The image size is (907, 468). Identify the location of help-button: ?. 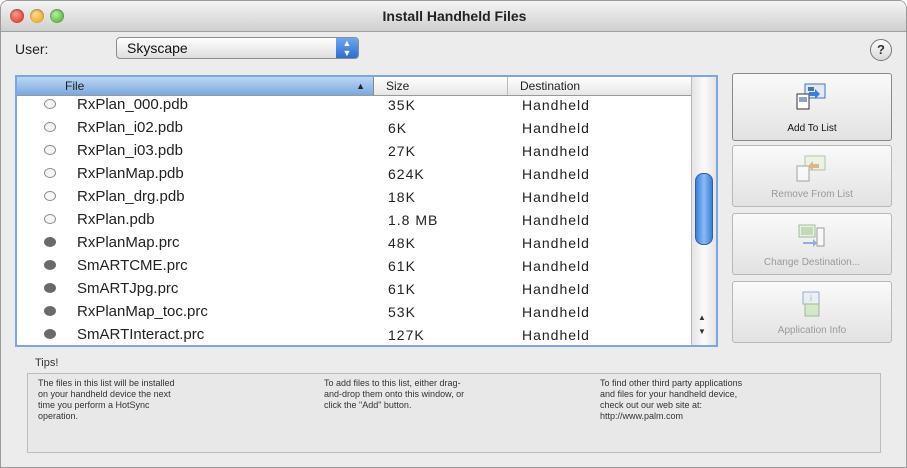
(881, 50).